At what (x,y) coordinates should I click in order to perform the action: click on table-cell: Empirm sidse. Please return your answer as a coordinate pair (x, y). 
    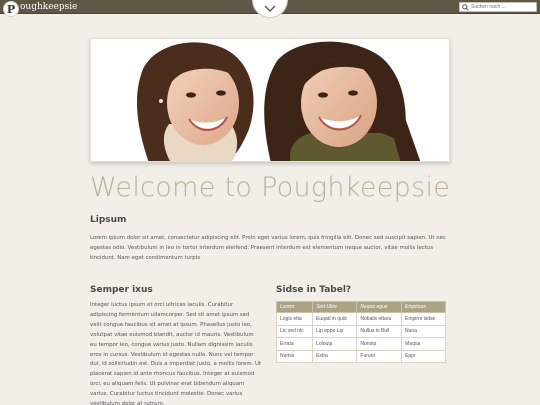
    Looking at the image, I should click on (423, 319).